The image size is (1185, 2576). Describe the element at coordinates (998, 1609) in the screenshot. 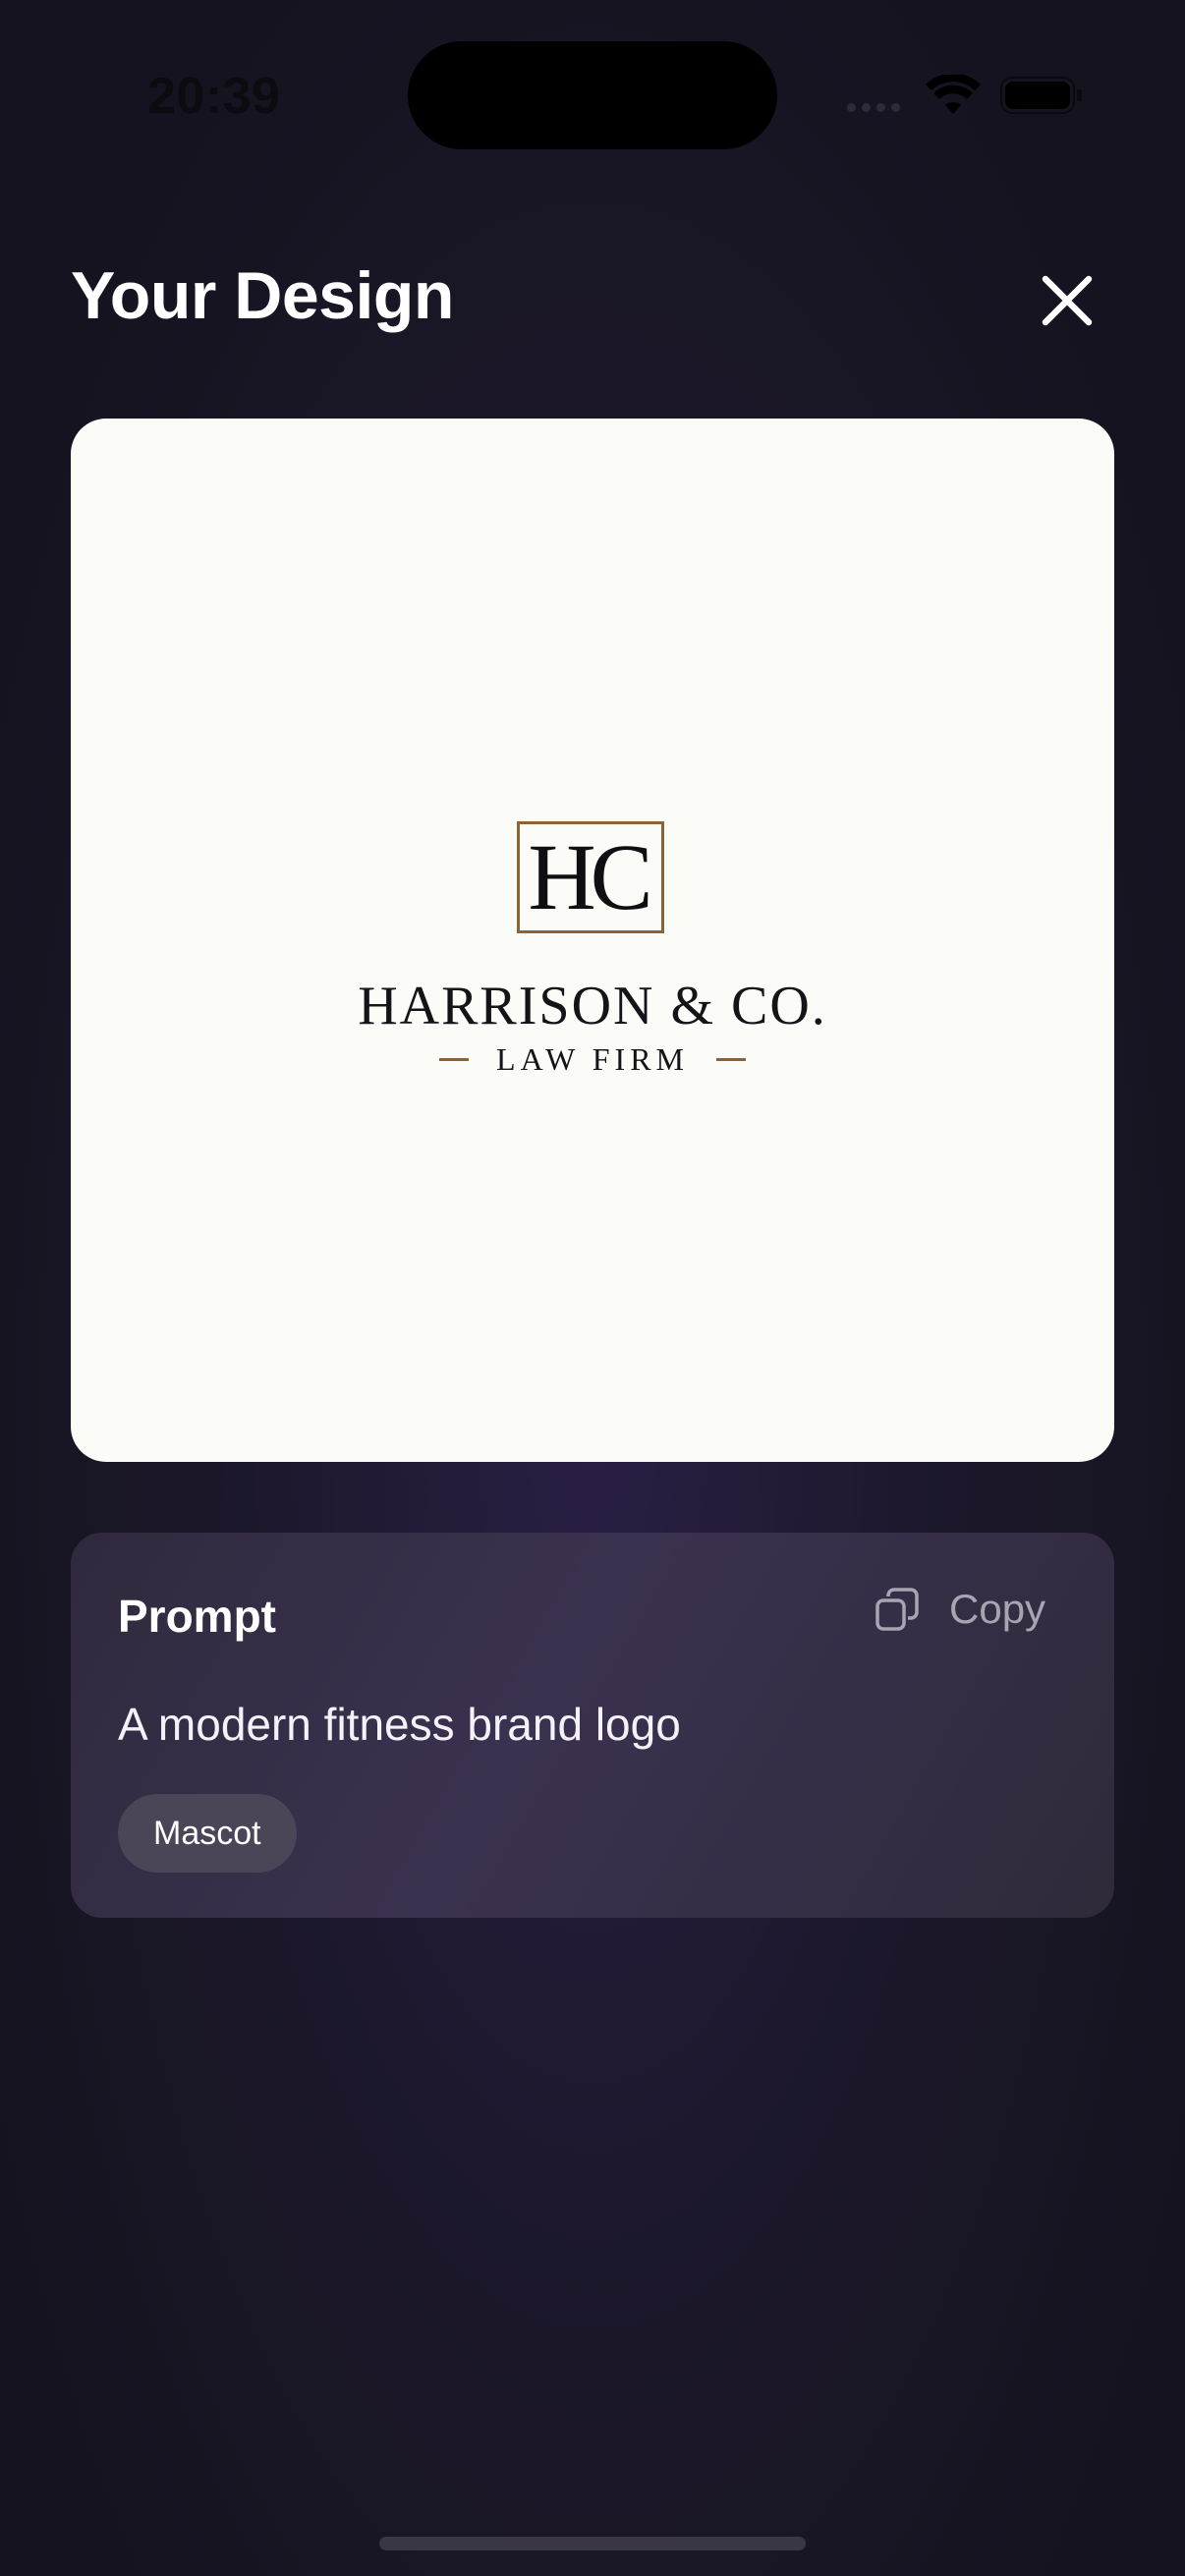

I see `copy-label: Copy` at that location.